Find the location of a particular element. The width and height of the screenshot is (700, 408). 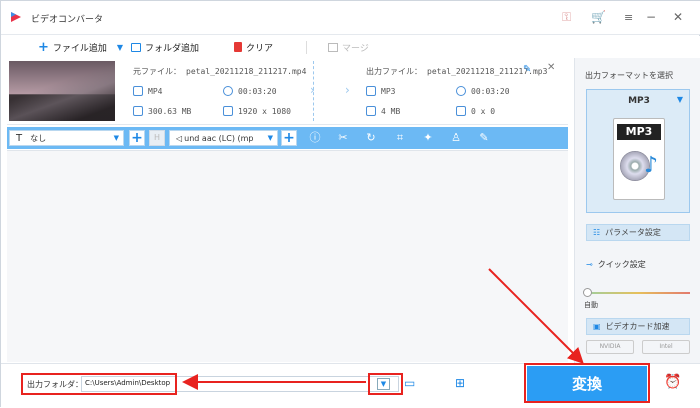

arrow-down is located at coordinates (536, 316).